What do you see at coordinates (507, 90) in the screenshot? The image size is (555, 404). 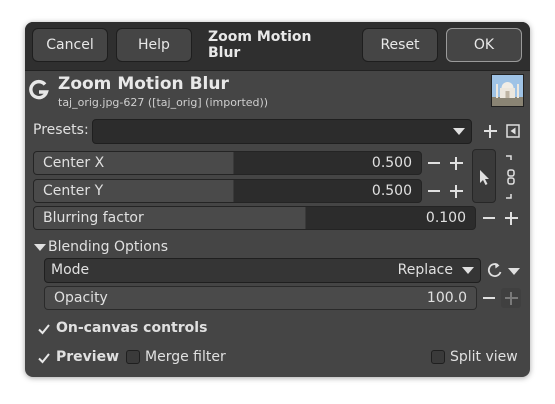 I see `image-thumbnail` at bounding box center [507, 90].